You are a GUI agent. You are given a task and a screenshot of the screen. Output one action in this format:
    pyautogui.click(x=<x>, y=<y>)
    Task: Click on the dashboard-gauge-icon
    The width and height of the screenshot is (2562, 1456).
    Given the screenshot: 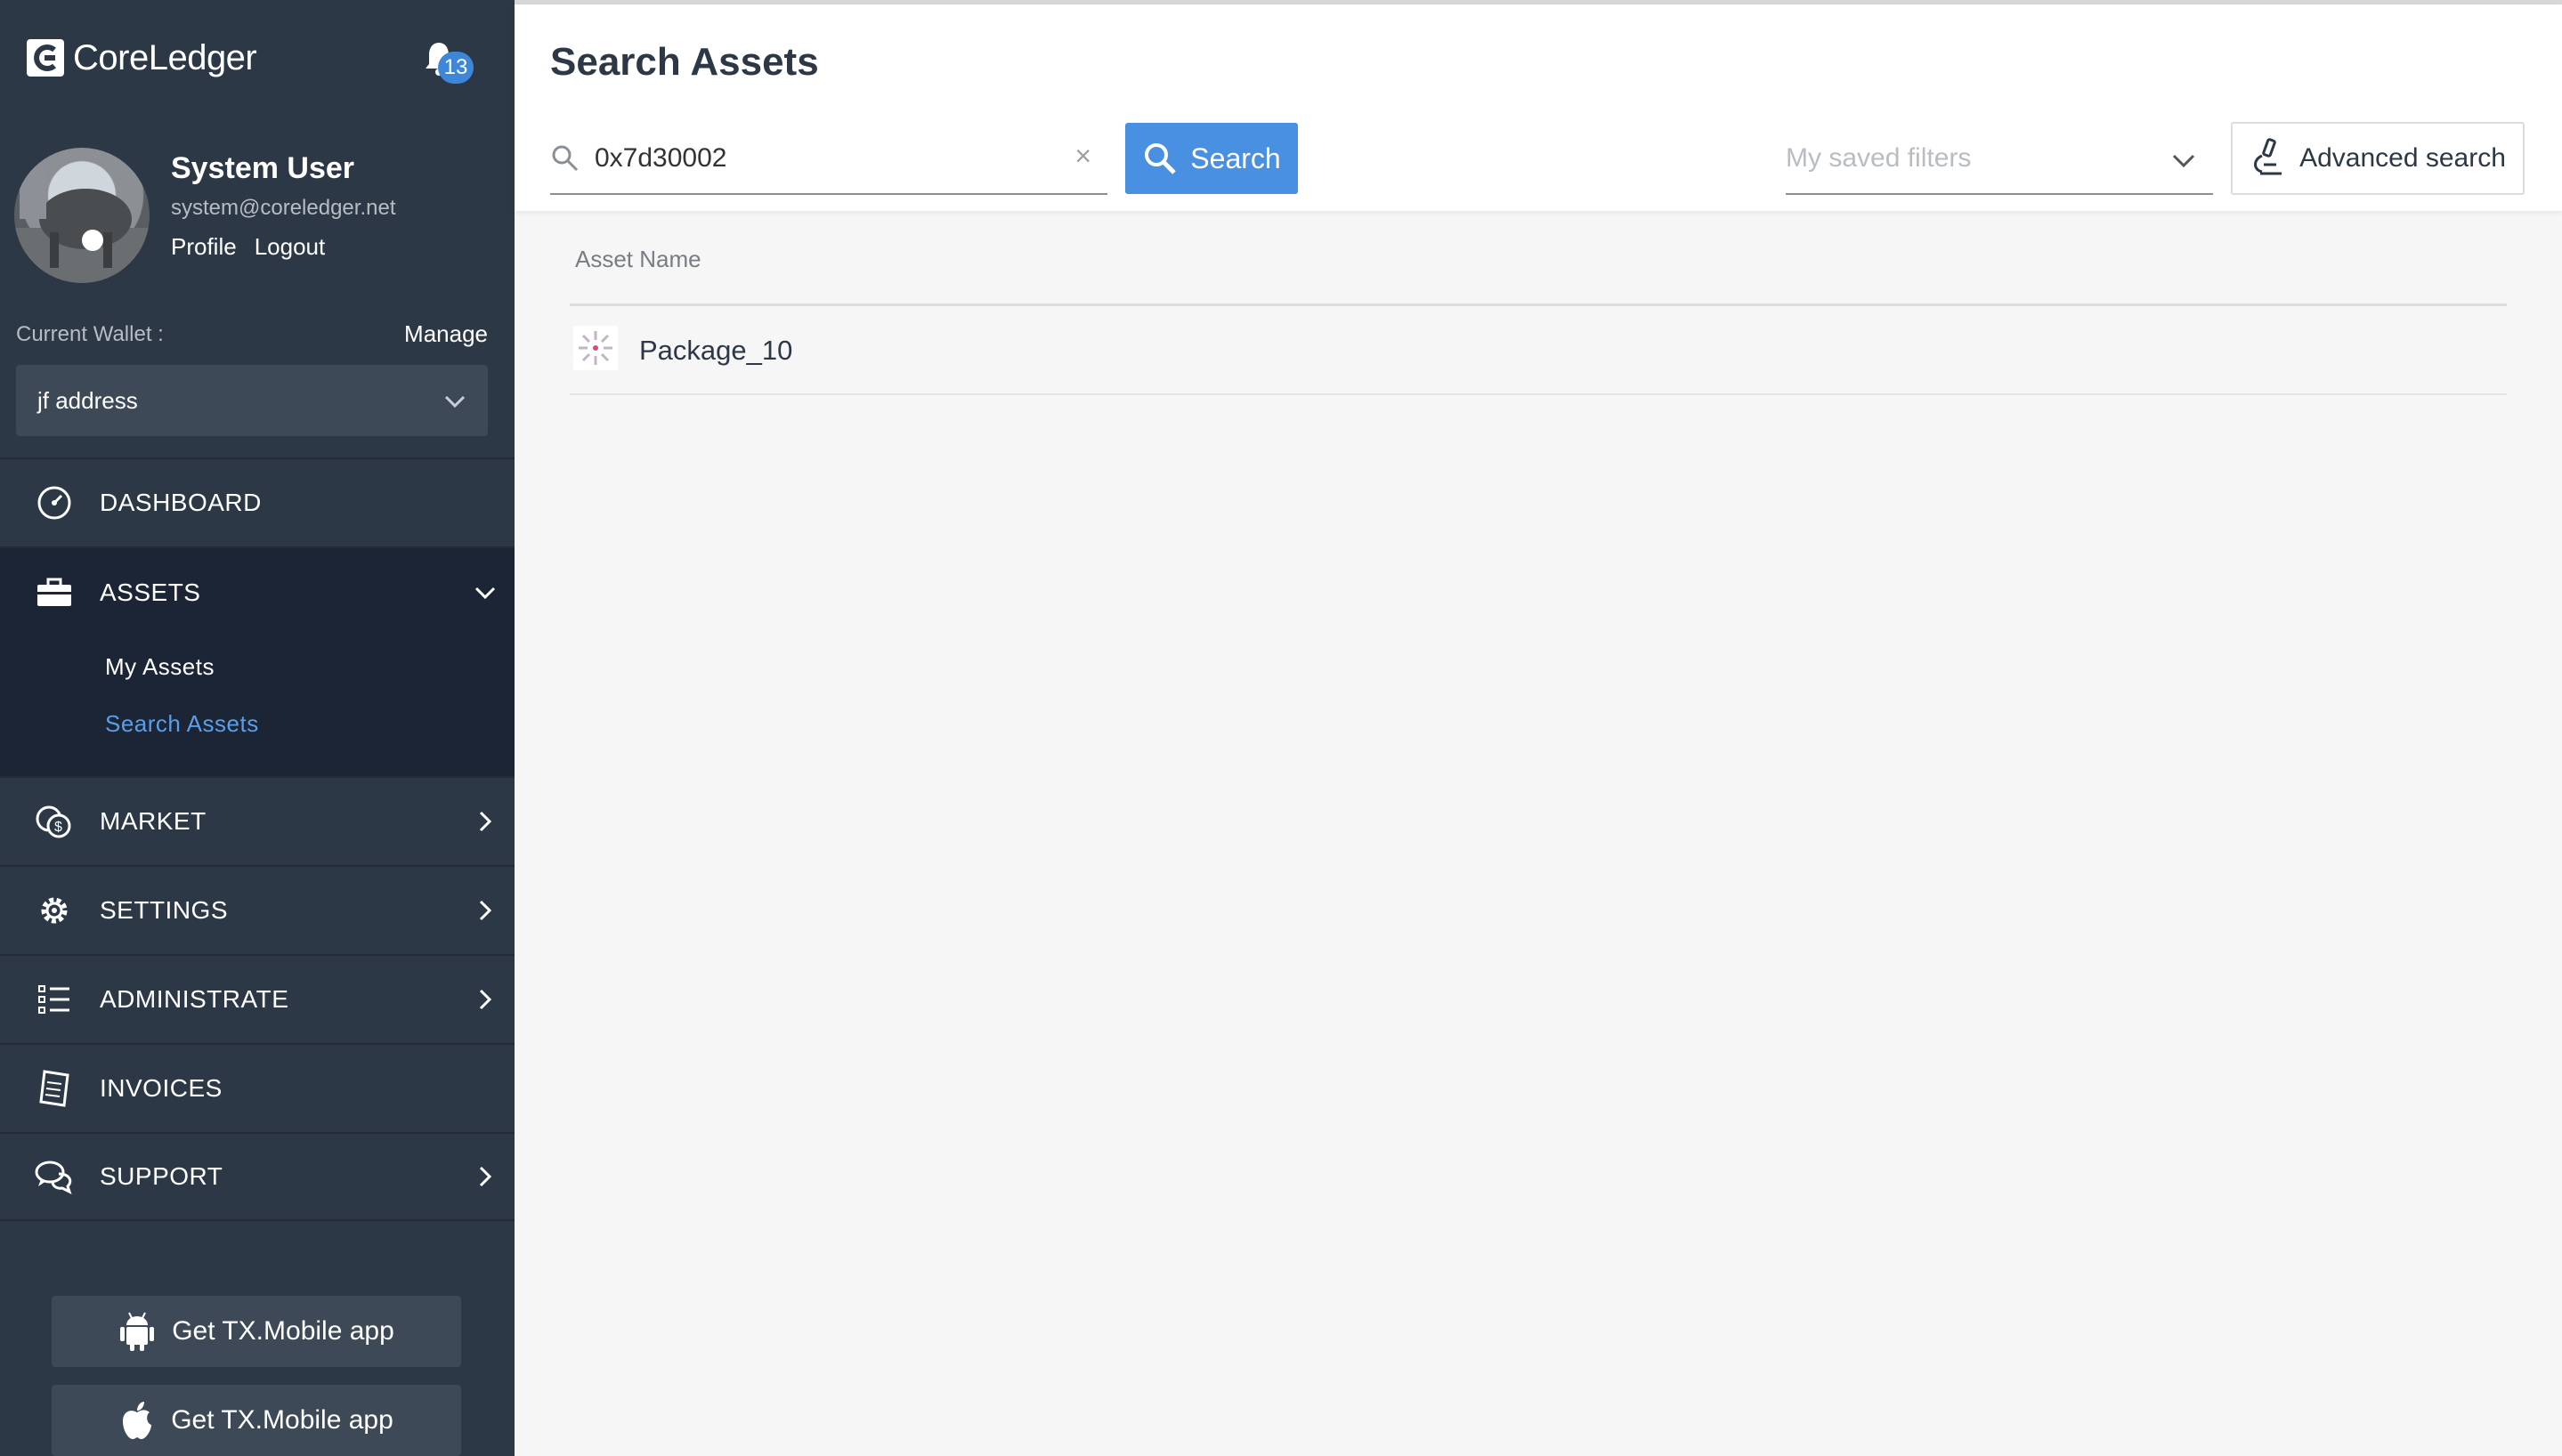 What is the action you would take?
    pyautogui.click(x=54, y=503)
    